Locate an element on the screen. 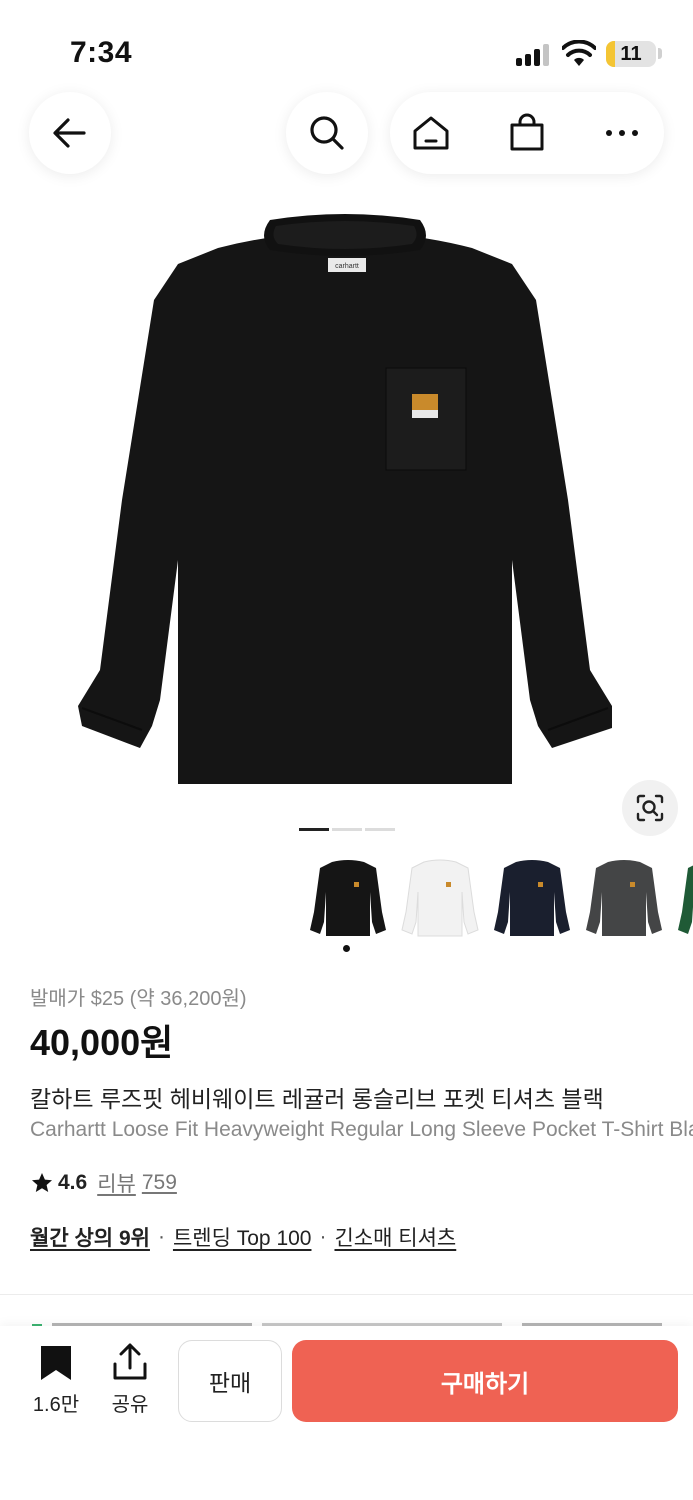 The image size is (693, 1500). shopping-bag-icon is located at coordinates (527, 133).